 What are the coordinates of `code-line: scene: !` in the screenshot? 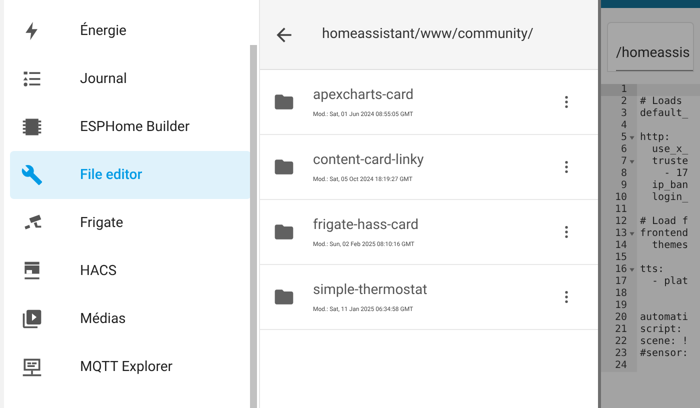 It's located at (664, 342).